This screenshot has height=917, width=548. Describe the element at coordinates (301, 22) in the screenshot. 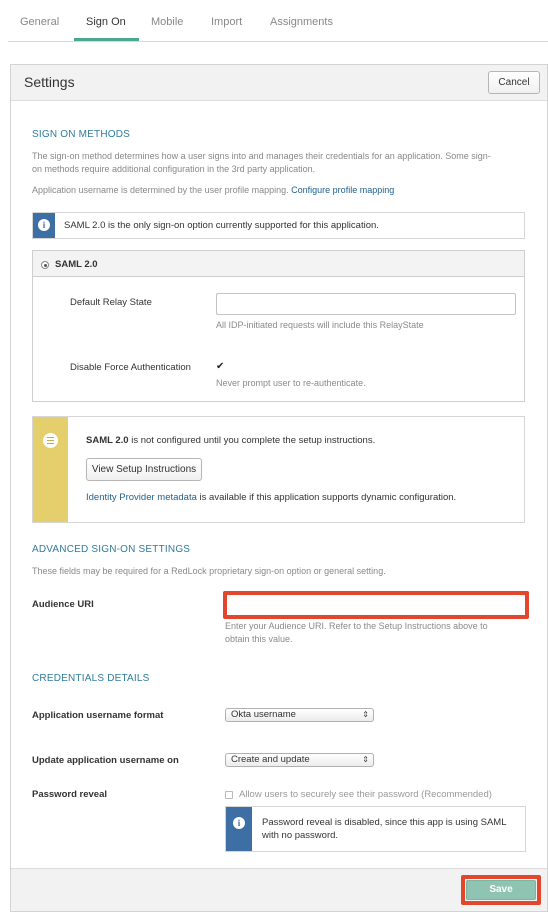

I see `tab-assignments: Assignments` at that location.